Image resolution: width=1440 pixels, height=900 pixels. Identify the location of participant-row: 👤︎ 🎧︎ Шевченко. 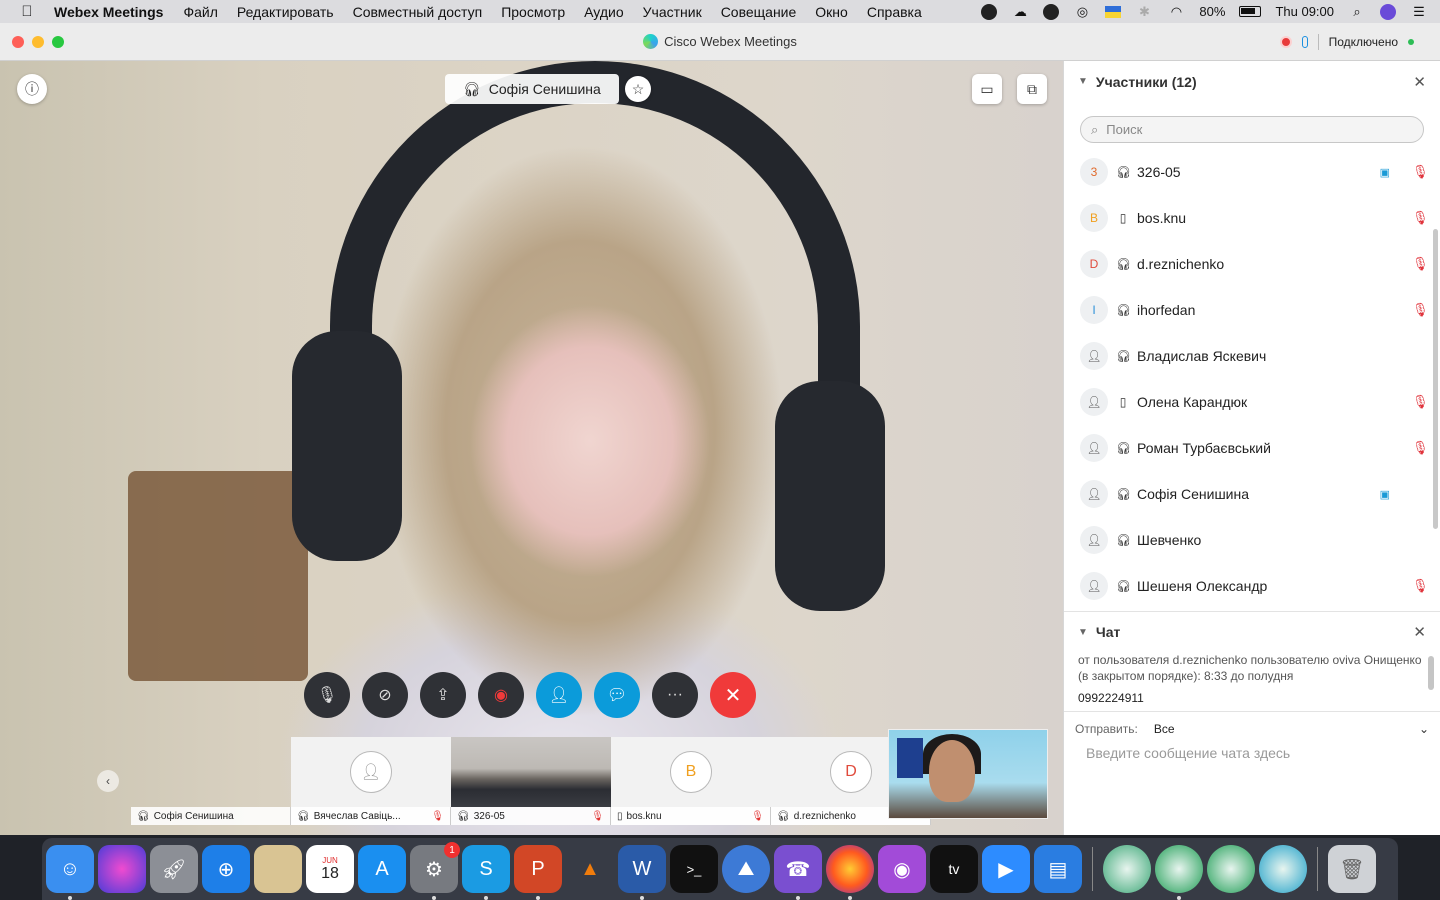
(1252, 540).